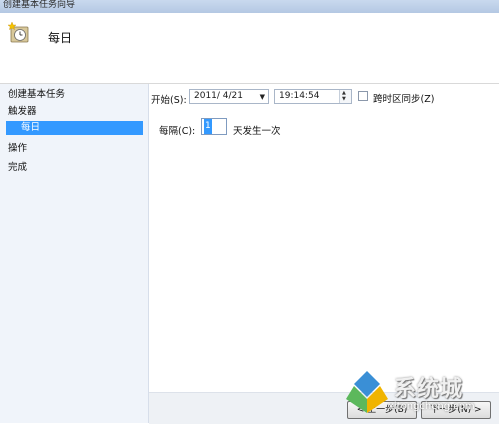  Describe the element at coordinates (429, 389) in the screenshot. I see `watermark-text: 系统城` at that location.